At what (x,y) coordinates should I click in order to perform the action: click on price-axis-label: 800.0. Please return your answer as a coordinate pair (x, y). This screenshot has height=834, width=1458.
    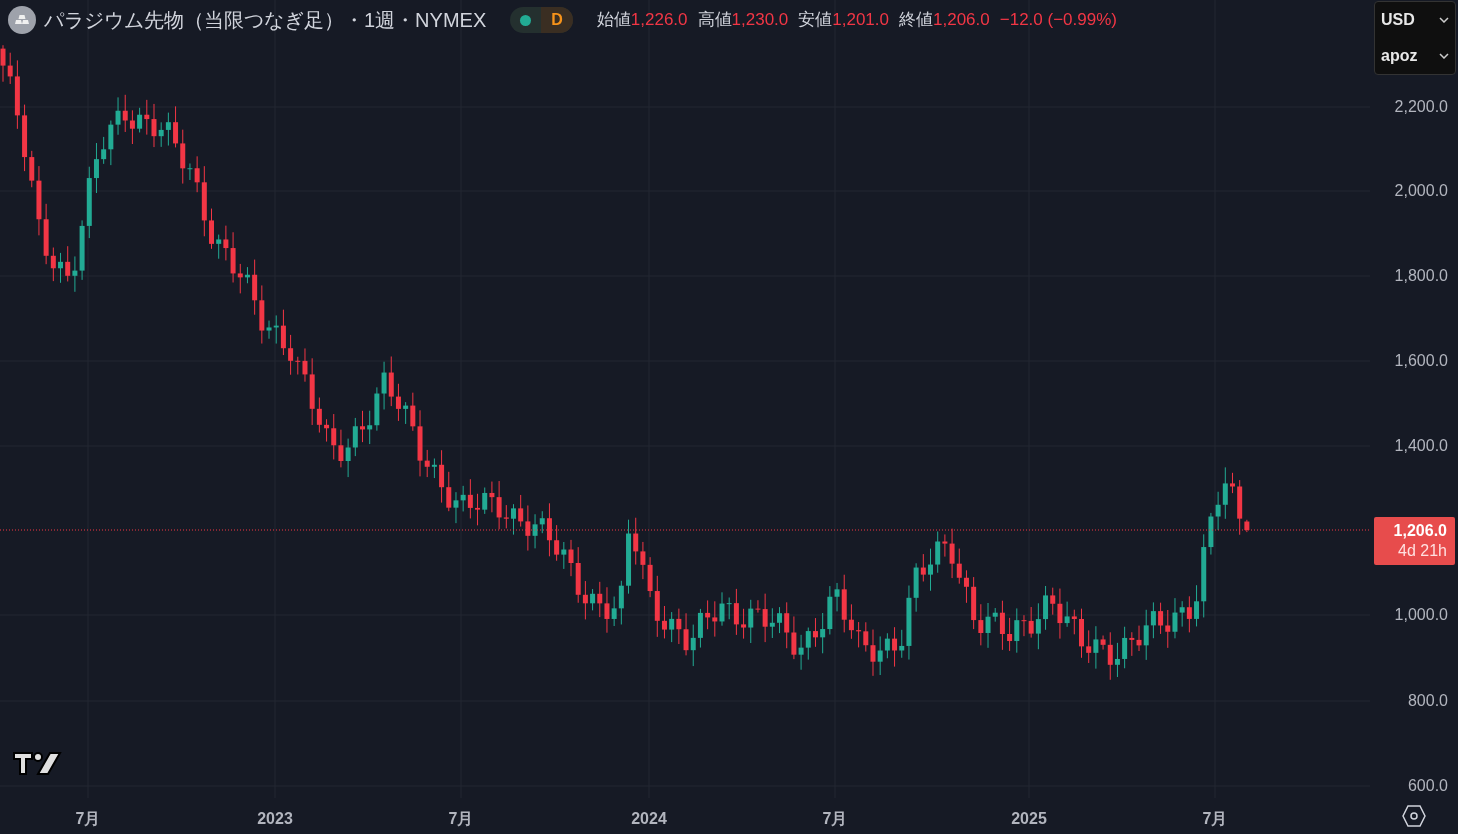
    Looking at the image, I should click on (1427, 701).